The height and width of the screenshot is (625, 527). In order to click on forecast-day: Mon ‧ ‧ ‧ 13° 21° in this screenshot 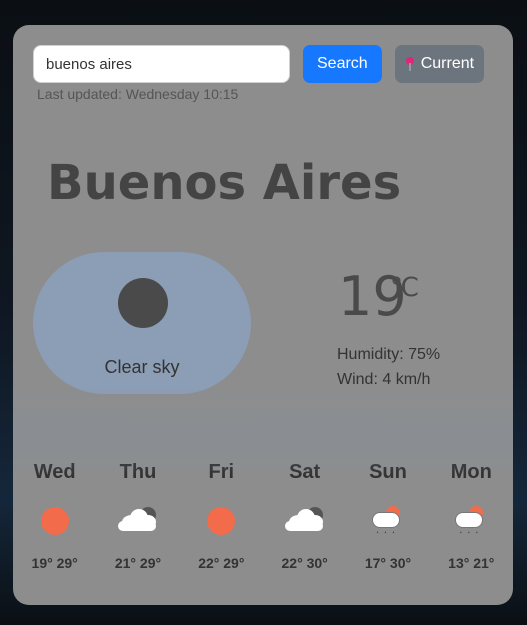, I will do `click(471, 516)`.